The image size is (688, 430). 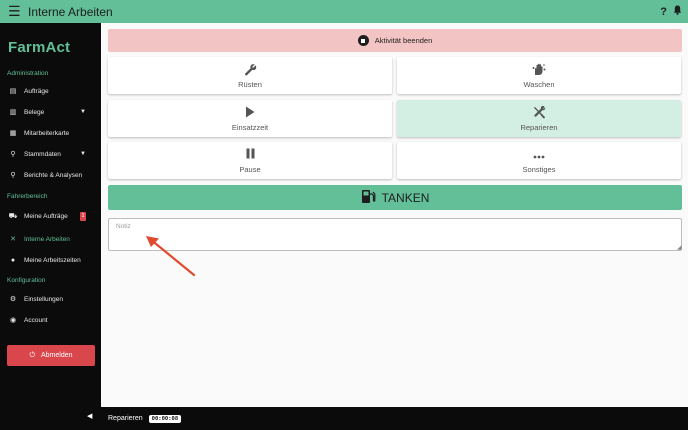 What do you see at coordinates (250, 169) in the screenshot?
I see `tile-label: Pause` at bounding box center [250, 169].